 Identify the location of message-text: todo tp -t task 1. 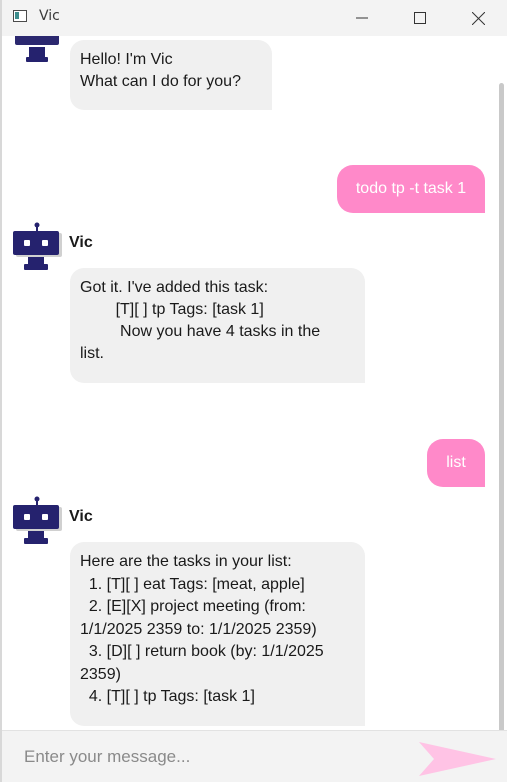
(411, 188).